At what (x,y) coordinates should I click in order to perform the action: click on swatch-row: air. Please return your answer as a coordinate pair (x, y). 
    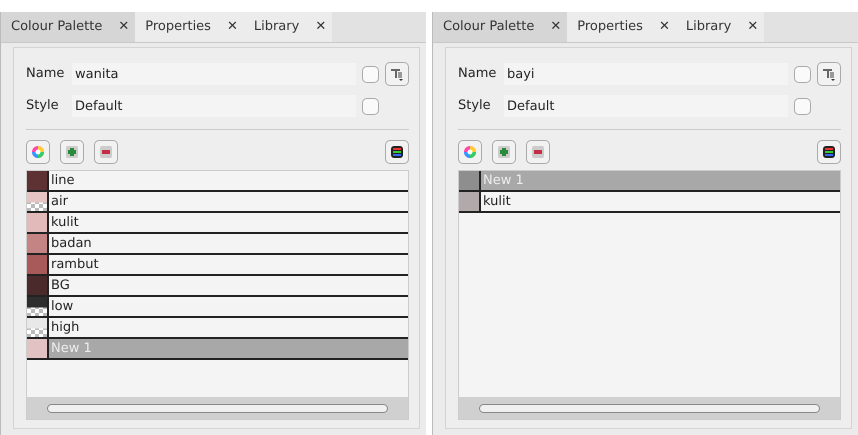
    Looking at the image, I should click on (217, 202).